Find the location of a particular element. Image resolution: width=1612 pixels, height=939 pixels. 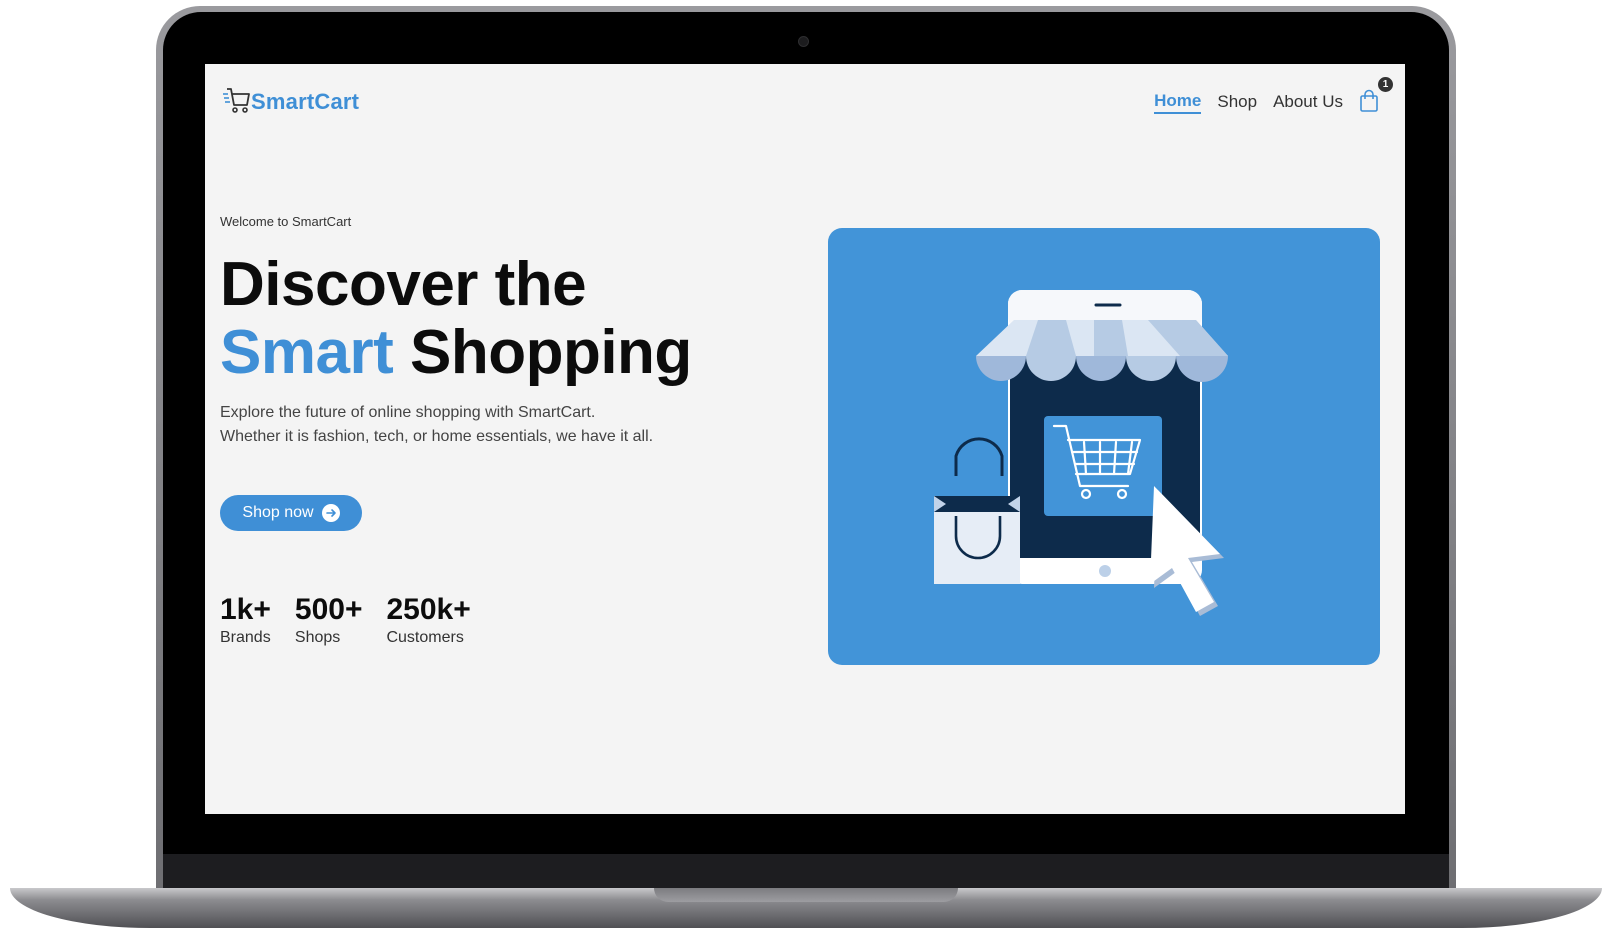

stat-customers: 250k+ Customers is located at coordinates (428, 620).